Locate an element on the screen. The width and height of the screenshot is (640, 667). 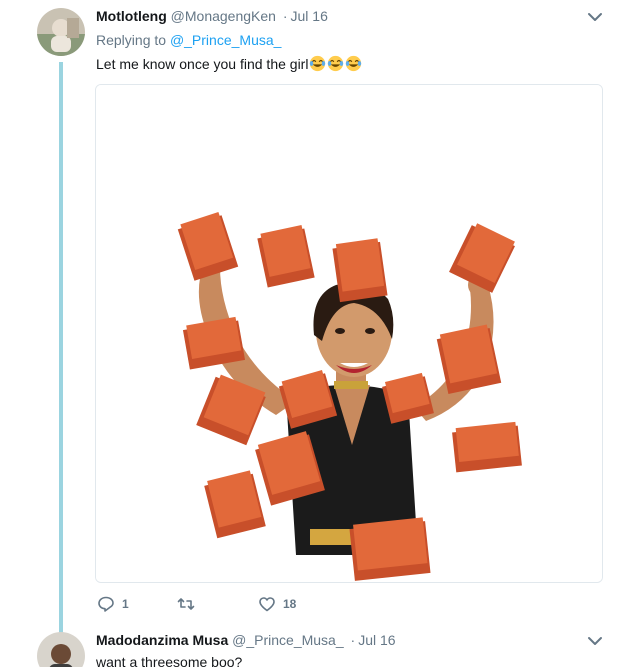
retweet-icon is located at coordinates (186, 604).